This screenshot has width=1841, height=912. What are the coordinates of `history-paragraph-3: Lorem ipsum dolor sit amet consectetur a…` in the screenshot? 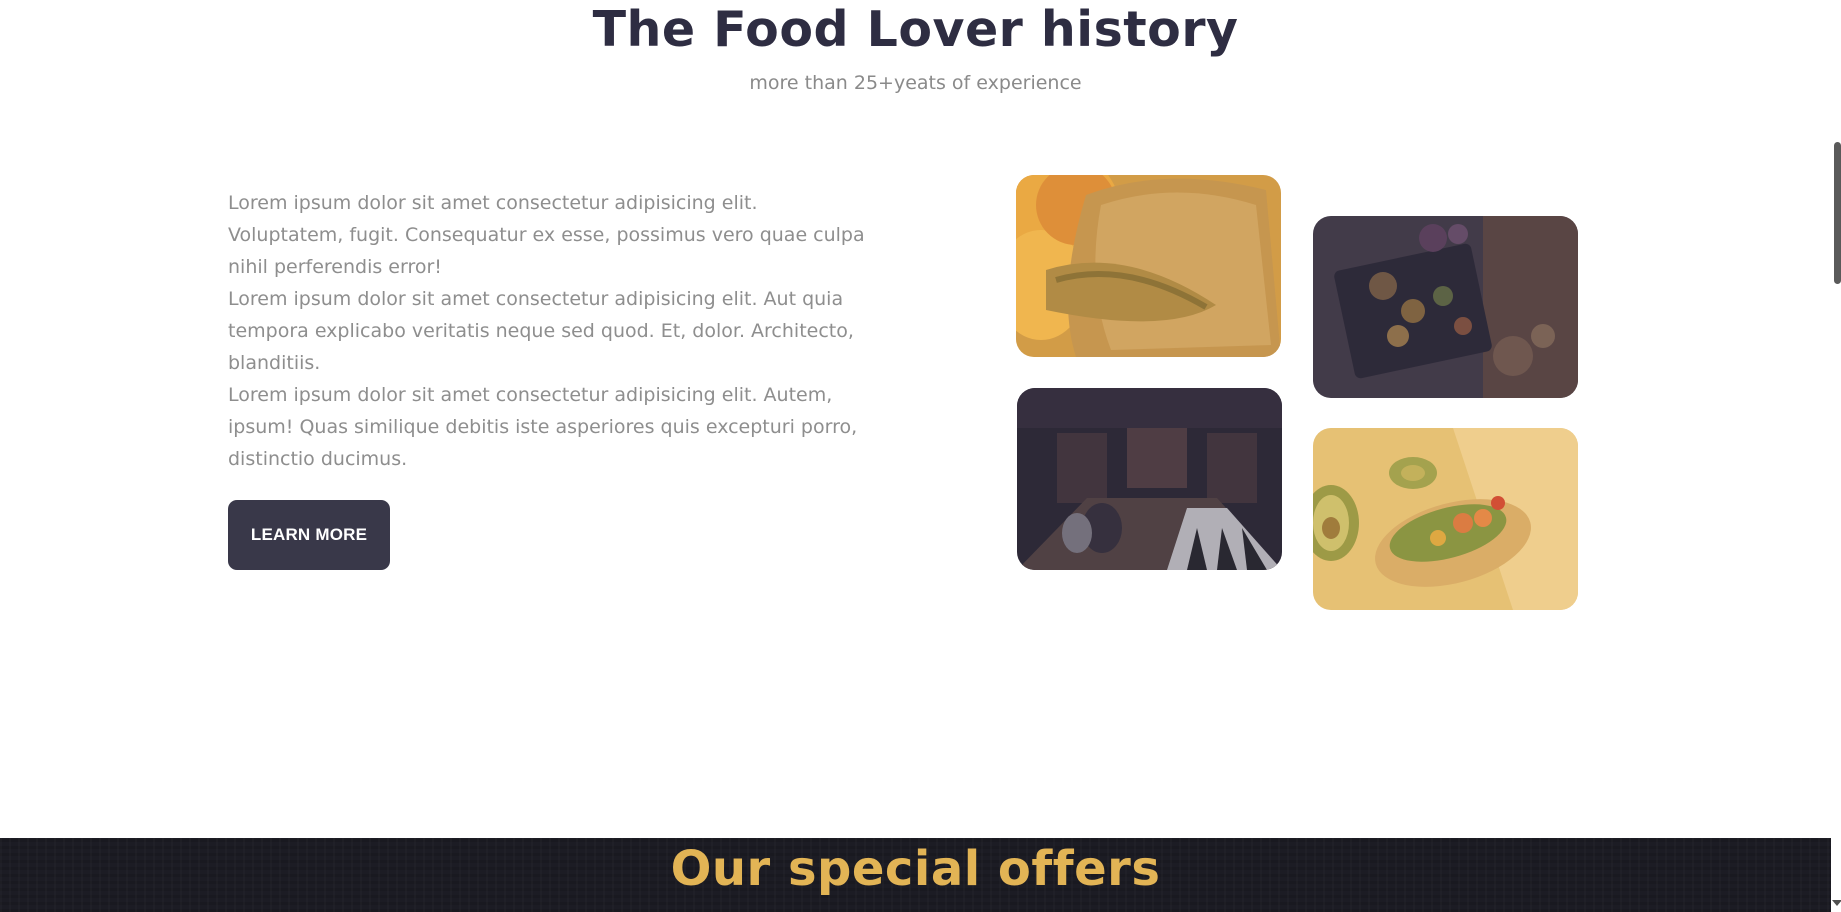 It's located at (543, 427).